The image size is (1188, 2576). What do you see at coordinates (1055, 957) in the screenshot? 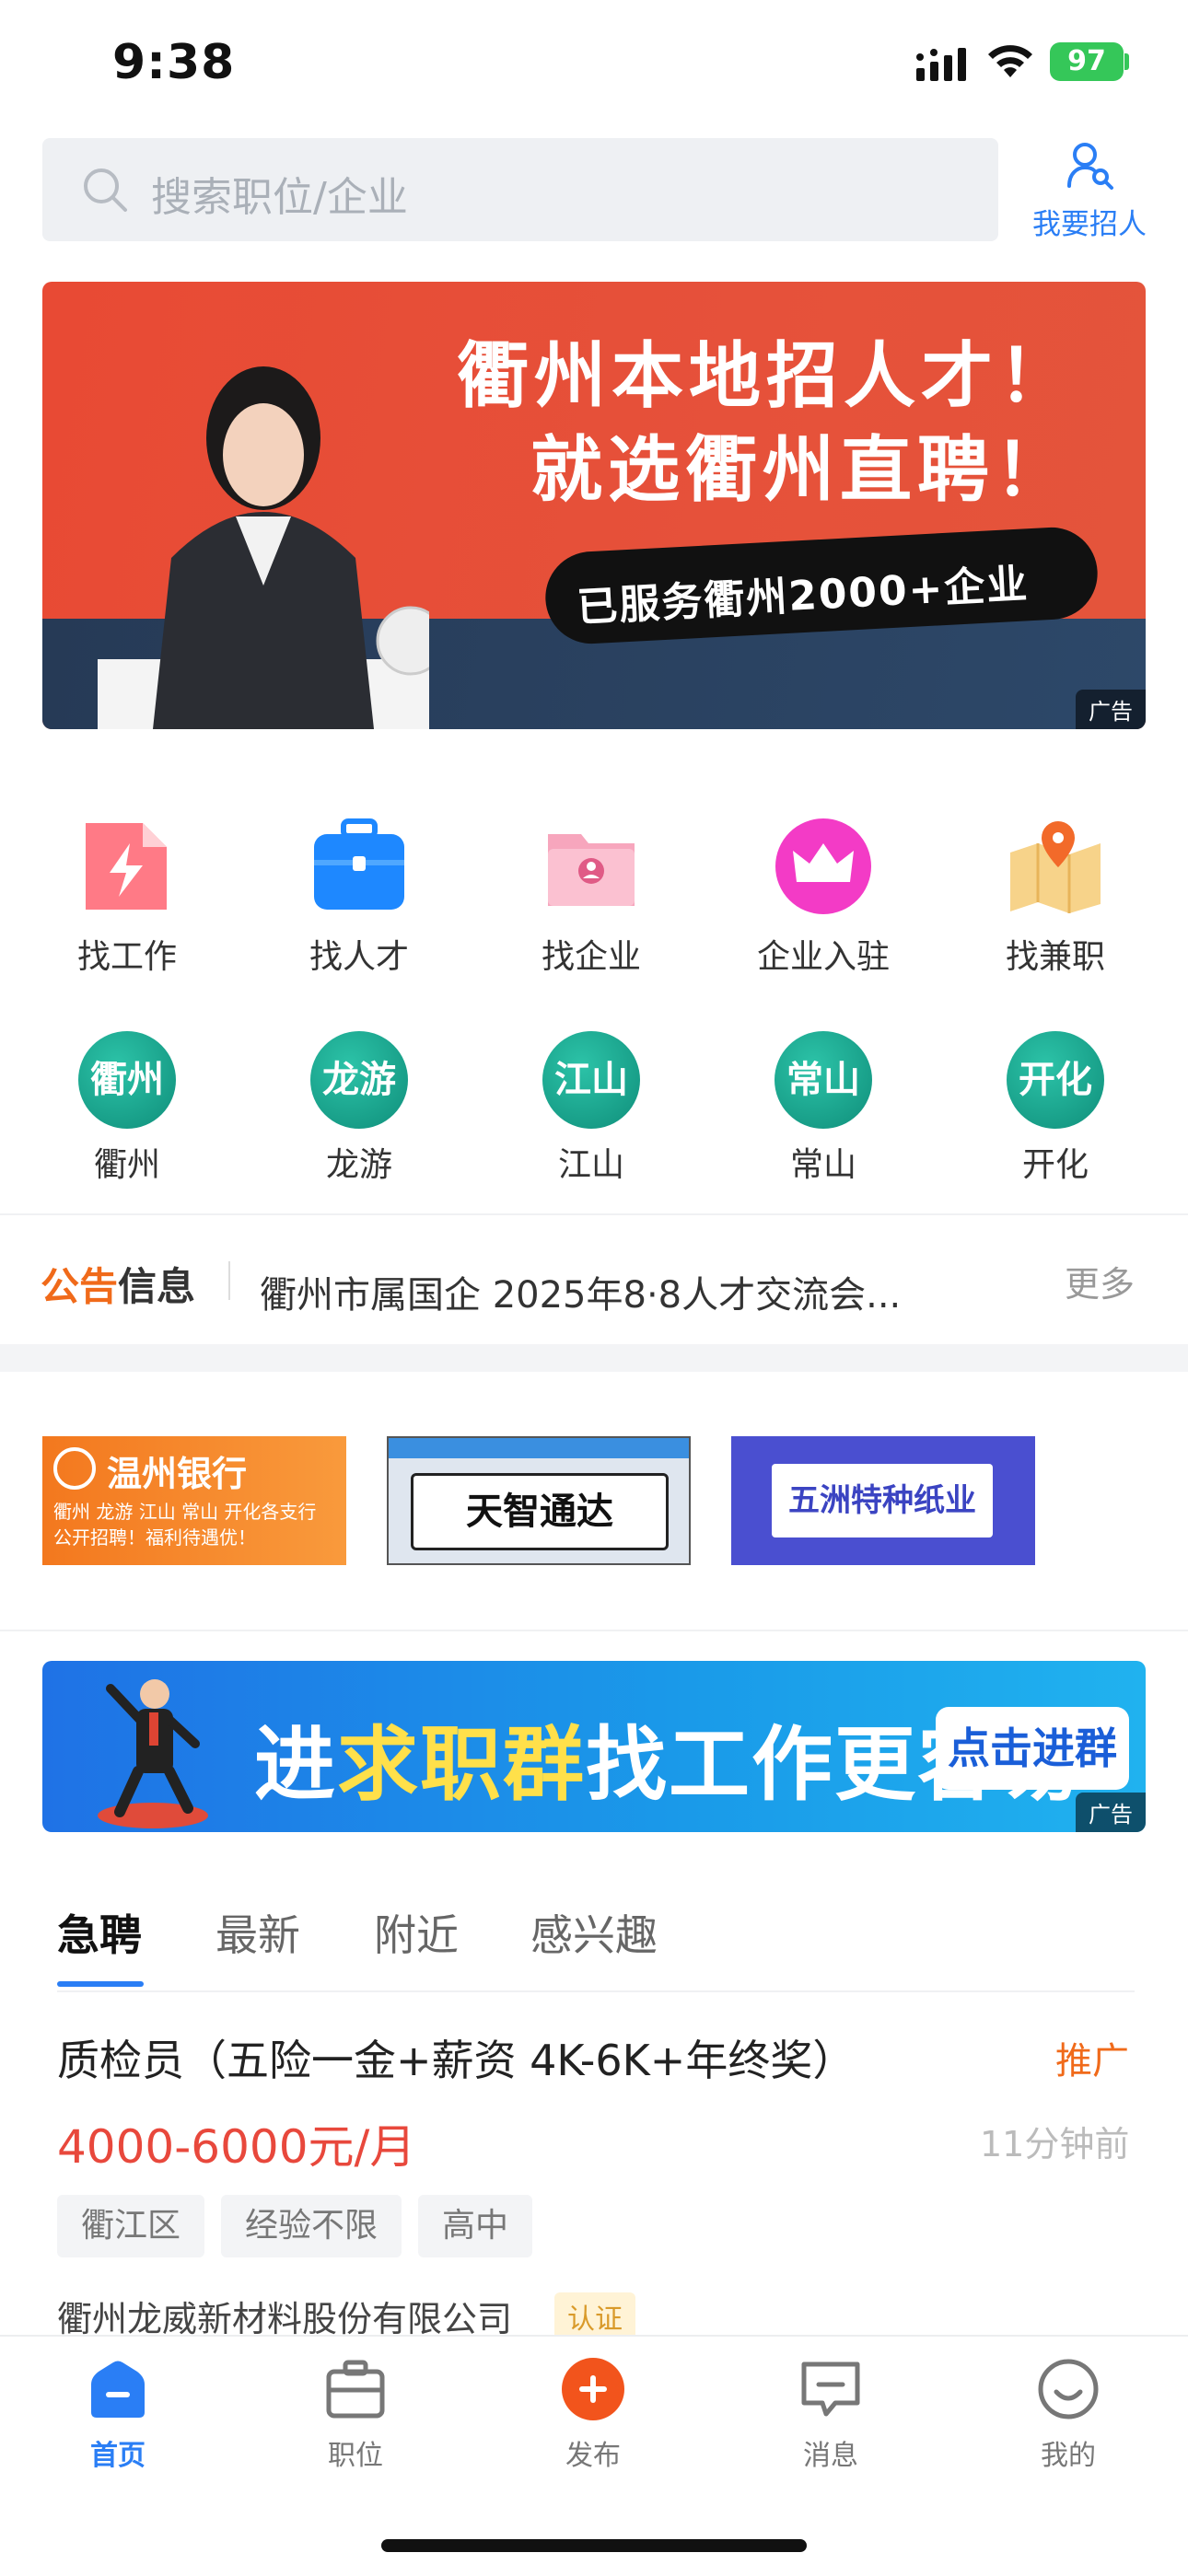
I see `menu-label: 找兼职` at bounding box center [1055, 957].